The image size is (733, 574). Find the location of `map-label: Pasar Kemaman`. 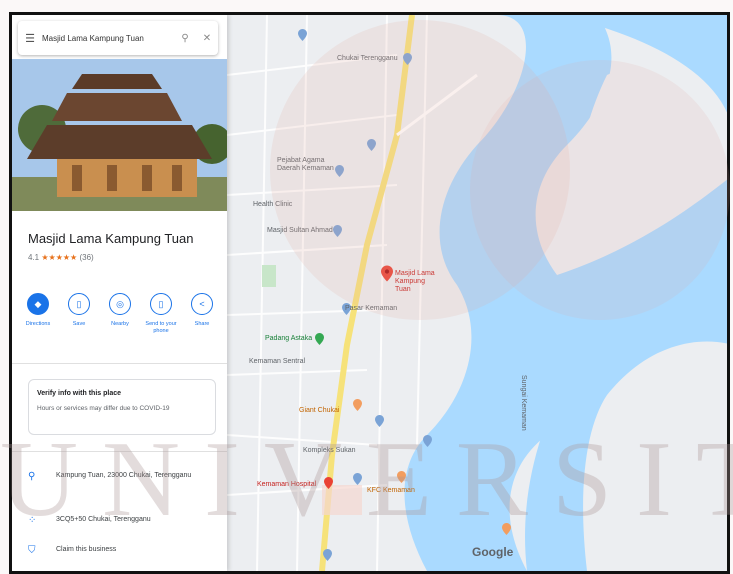

map-label: Pasar Kemaman is located at coordinates (371, 308).